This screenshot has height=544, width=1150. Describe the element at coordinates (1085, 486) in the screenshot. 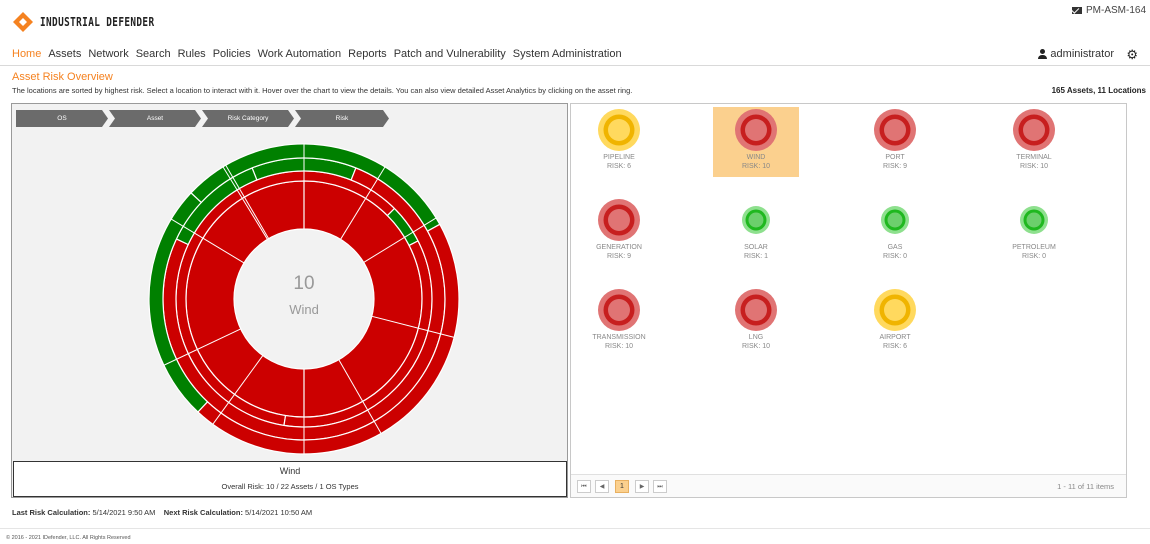

I see `pager-info: 1 - 11 of 11 items` at that location.